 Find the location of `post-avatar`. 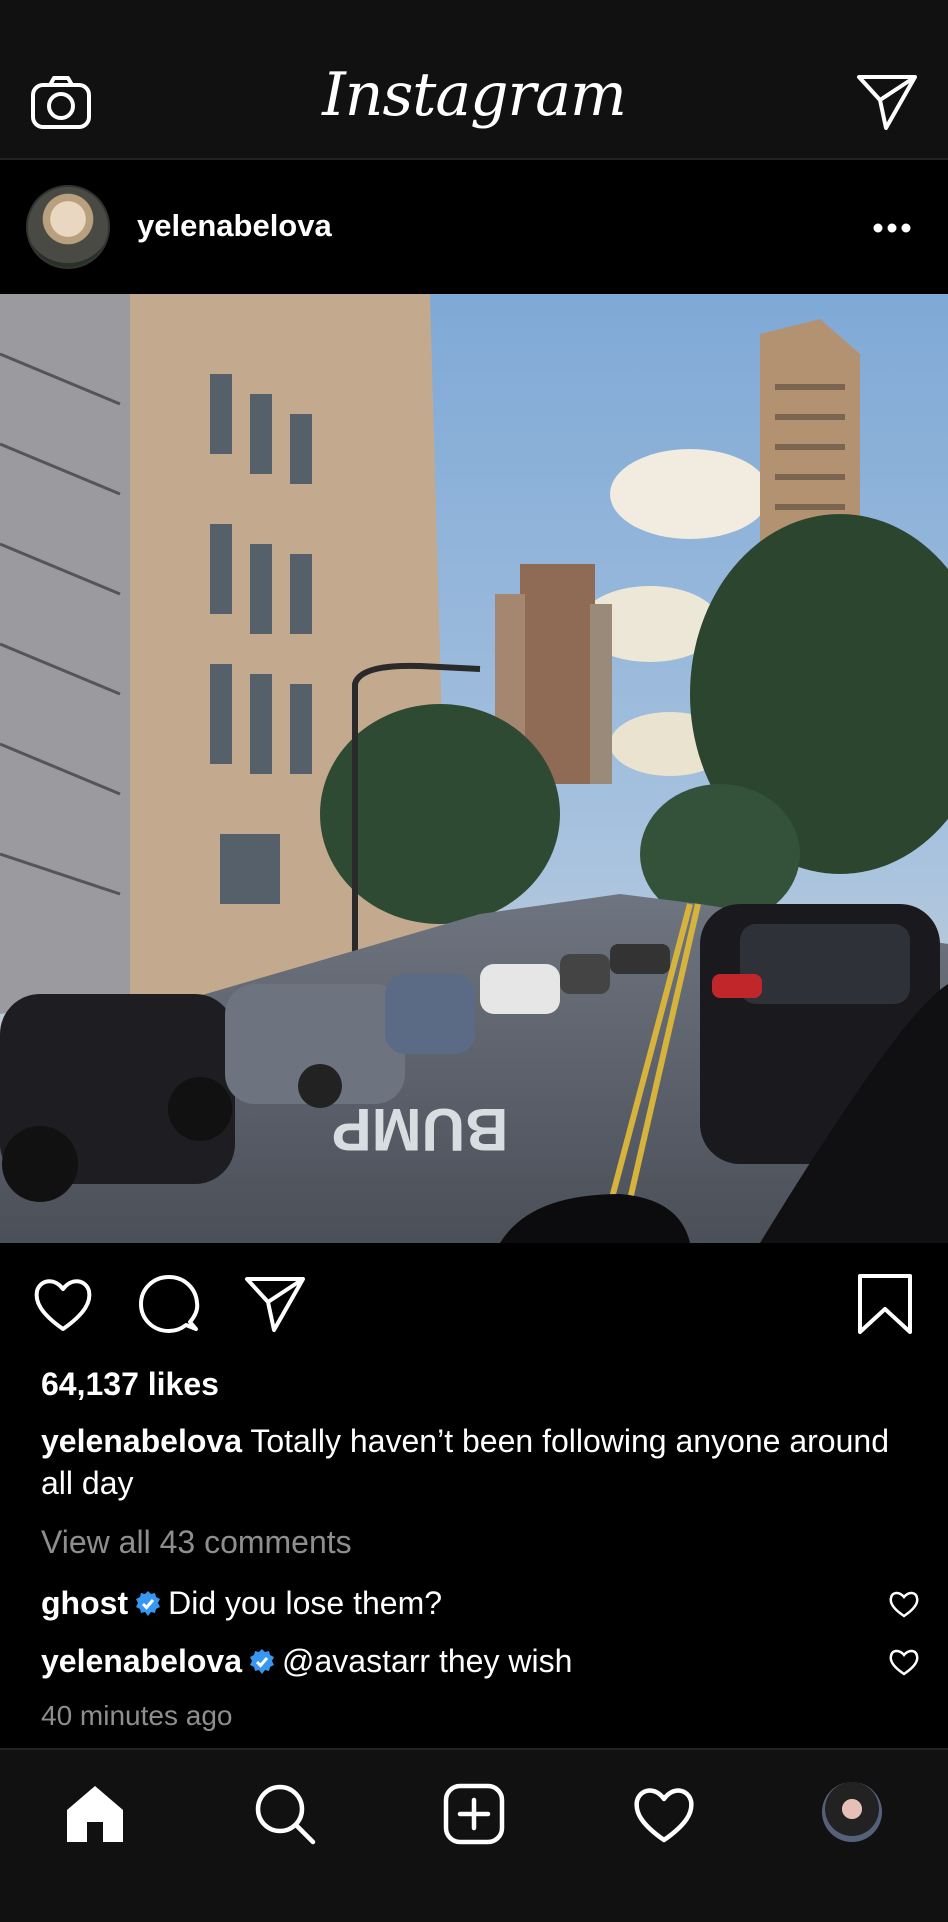

post-avatar is located at coordinates (68, 227).